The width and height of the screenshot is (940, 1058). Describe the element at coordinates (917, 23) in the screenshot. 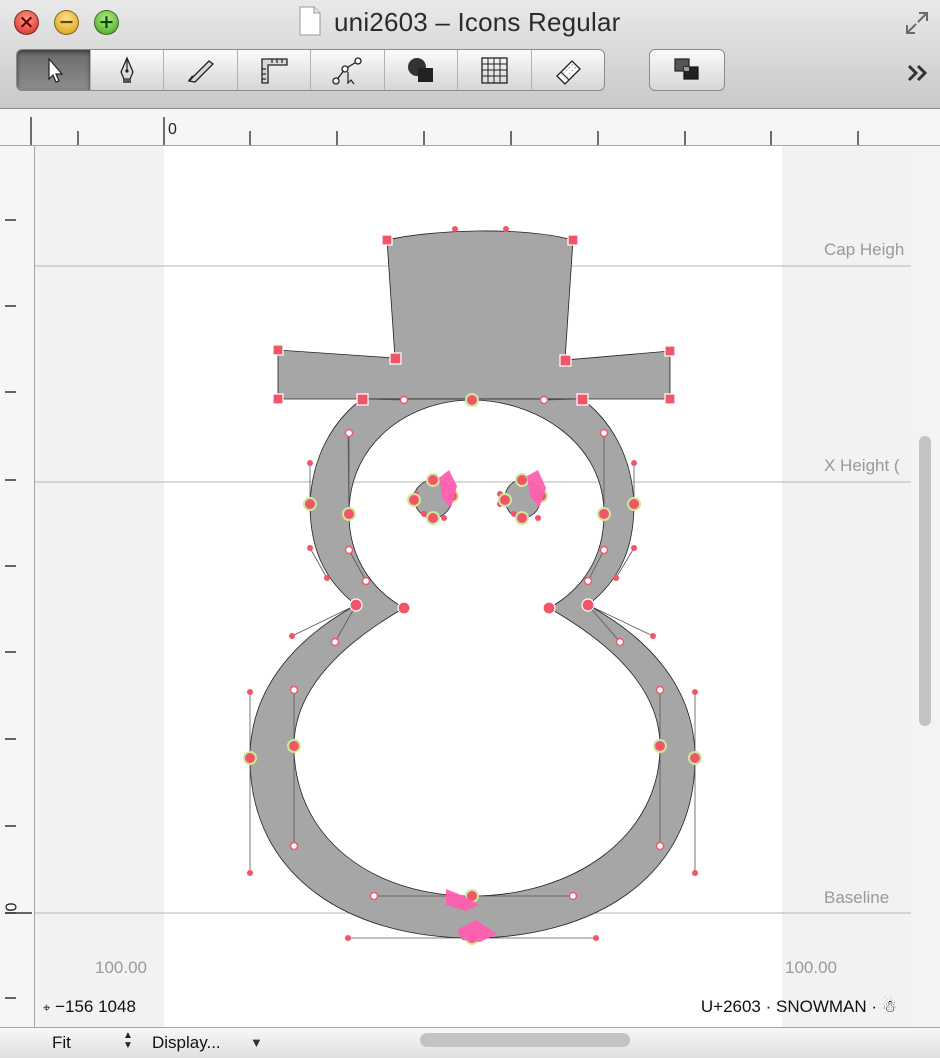

I see `fullscreen-icon` at that location.